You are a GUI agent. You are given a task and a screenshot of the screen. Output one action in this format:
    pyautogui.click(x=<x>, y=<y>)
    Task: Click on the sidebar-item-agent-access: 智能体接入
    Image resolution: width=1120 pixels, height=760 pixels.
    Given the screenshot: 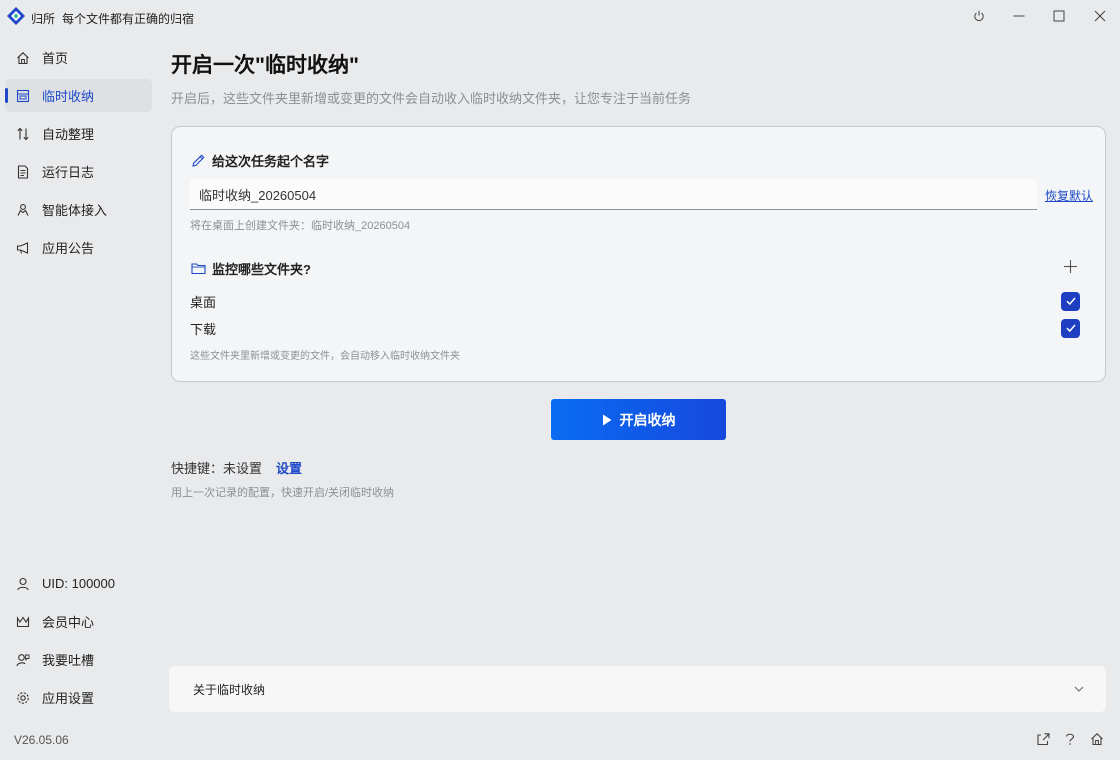 What is the action you would take?
    pyautogui.click(x=78, y=209)
    